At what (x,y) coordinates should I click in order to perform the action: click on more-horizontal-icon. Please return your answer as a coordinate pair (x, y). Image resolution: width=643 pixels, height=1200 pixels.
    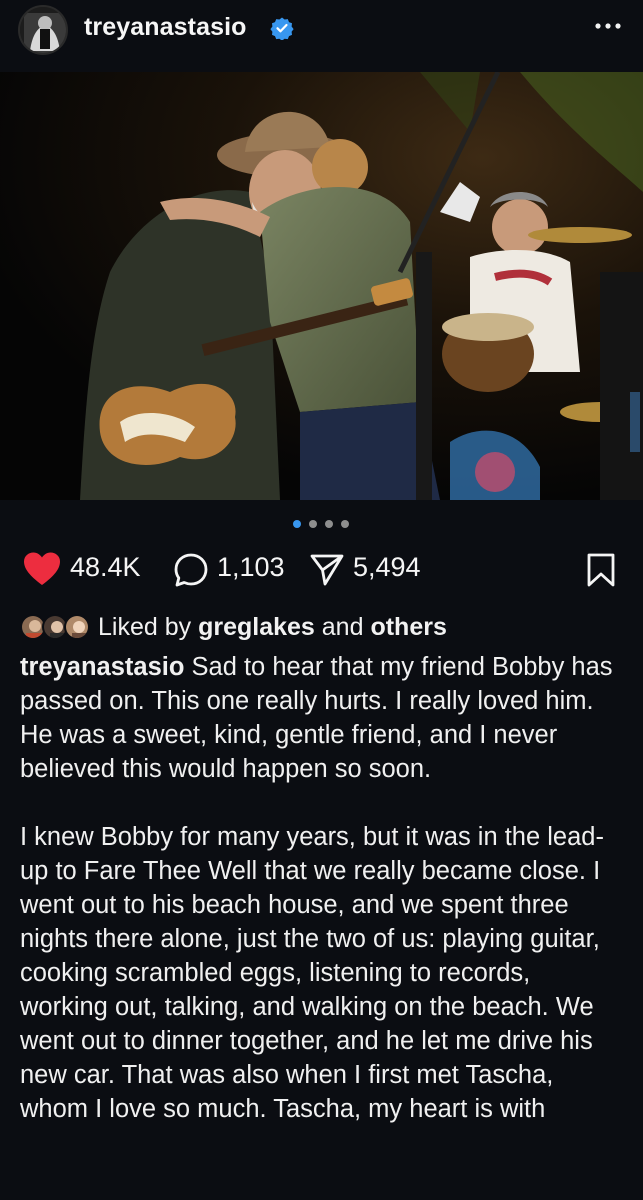
    Looking at the image, I should click on (608, 26).